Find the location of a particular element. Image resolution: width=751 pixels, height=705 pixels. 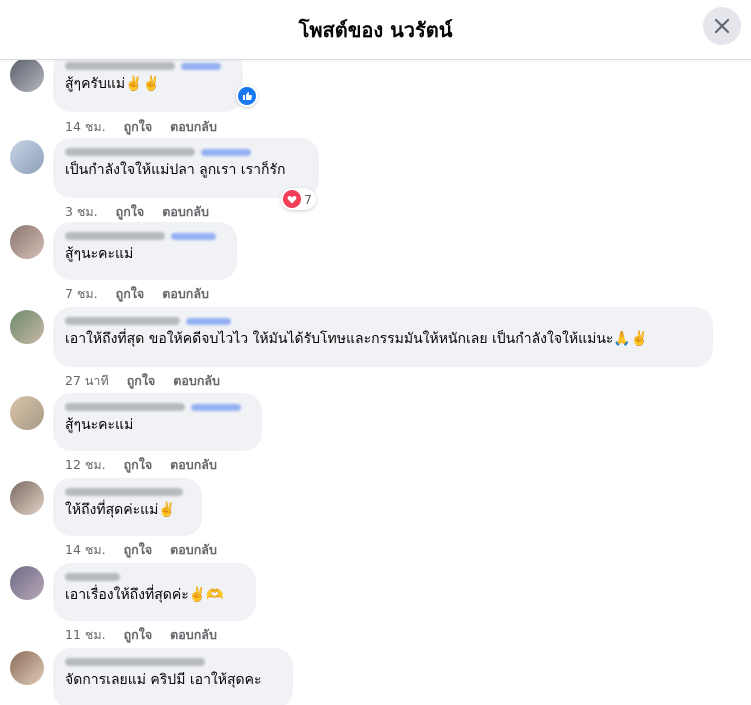

dialog-title: โพสต์ของ นวรัตน์ is located at coordinates (375, 29).